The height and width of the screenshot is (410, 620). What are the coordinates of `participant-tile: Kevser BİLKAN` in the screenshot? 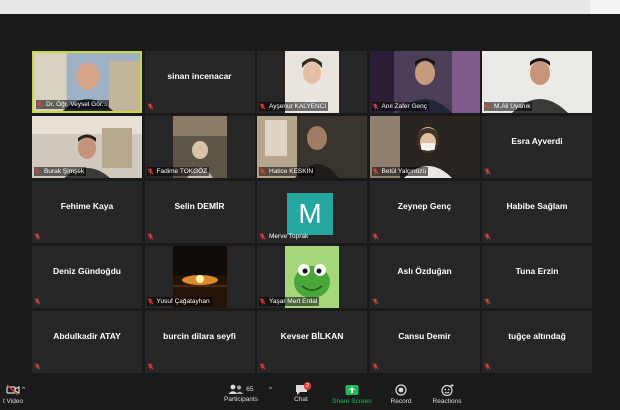 It's located at (312, 342).